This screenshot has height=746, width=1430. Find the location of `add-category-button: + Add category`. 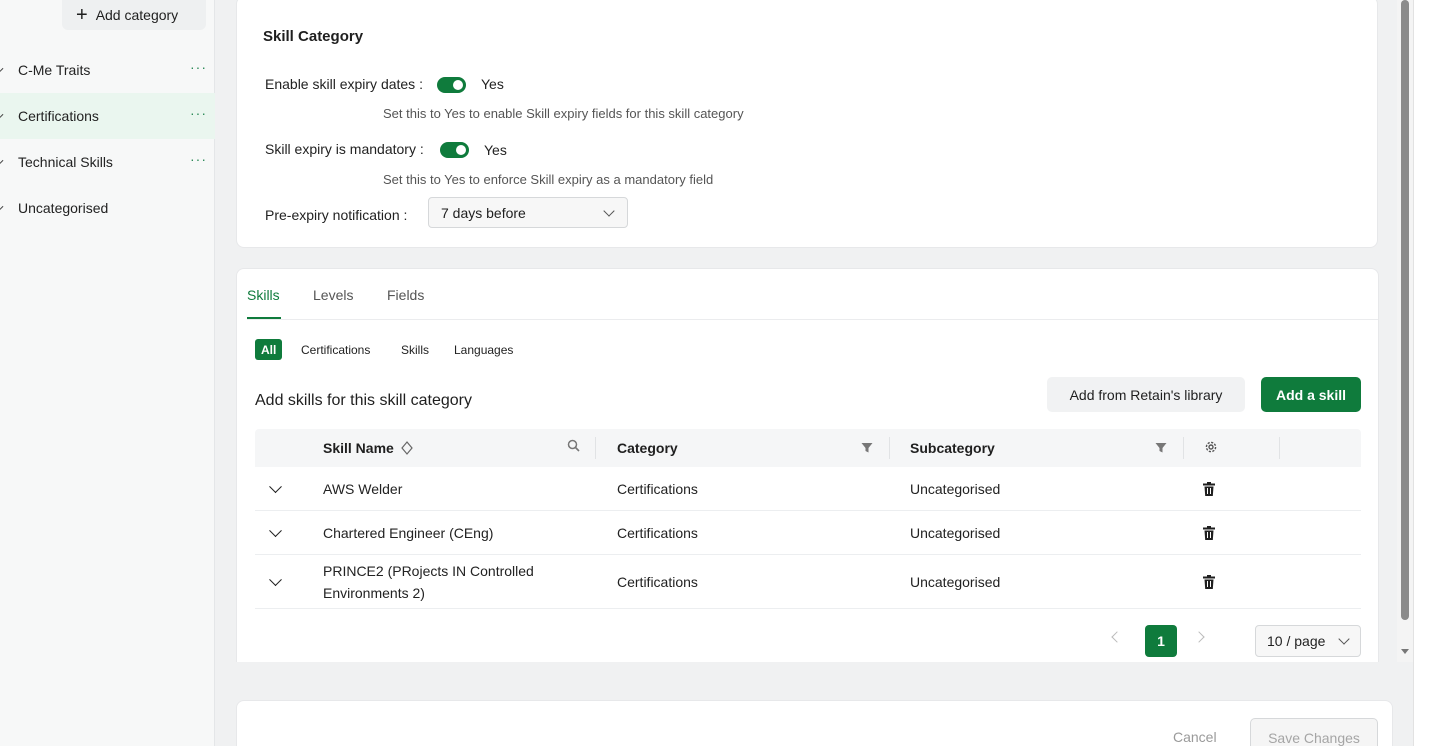

add-category-button: + Add category is located at coordinates (134, 15).